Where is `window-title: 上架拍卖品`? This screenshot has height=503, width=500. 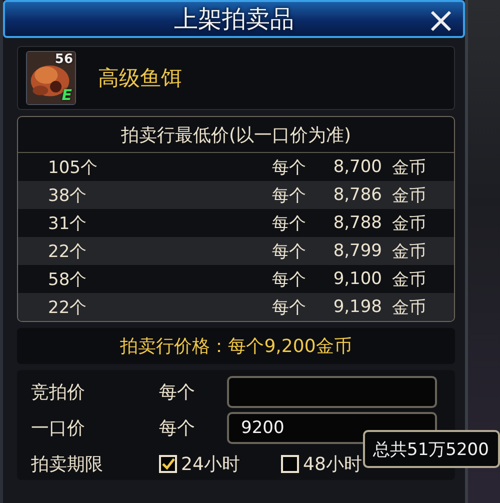 window-title: 上架拍卖品 is located at coordinates (234, 19).